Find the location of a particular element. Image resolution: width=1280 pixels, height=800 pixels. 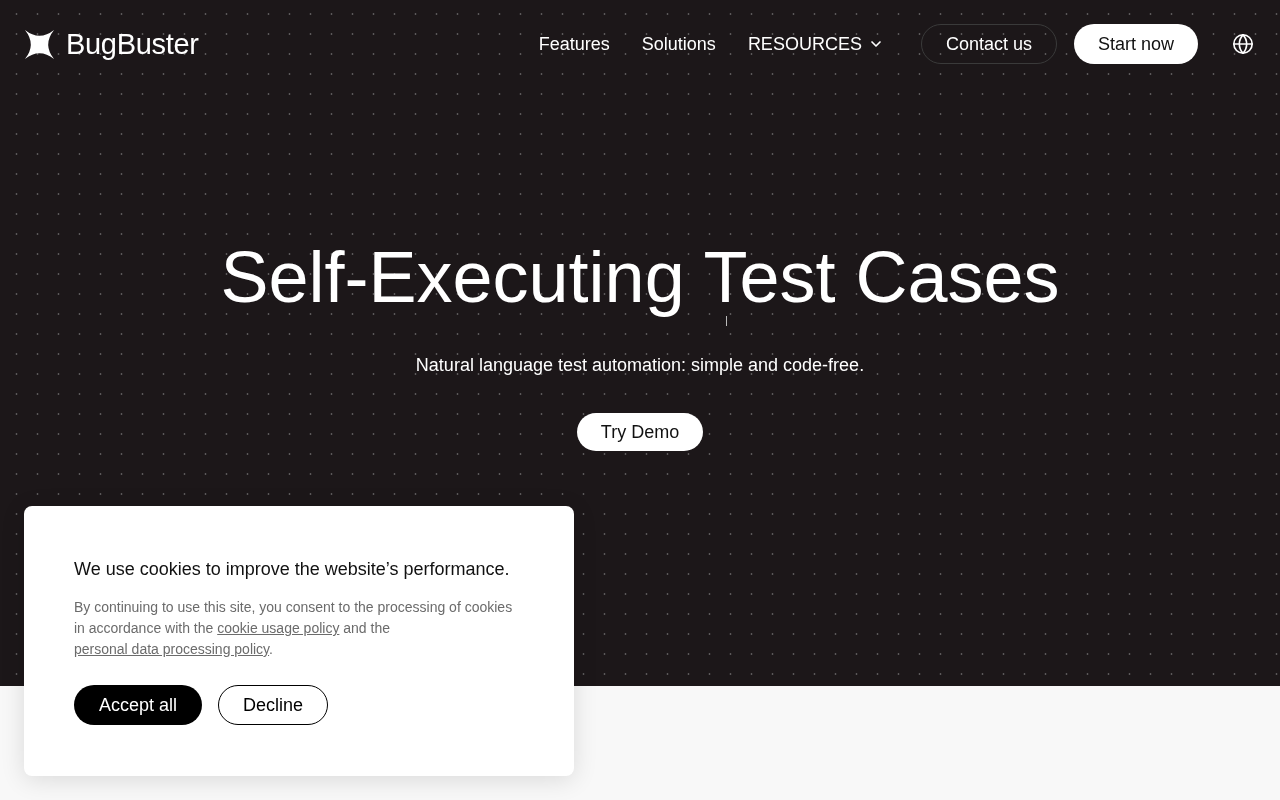

start-button: Start now is located at coordinates (1135, 44).